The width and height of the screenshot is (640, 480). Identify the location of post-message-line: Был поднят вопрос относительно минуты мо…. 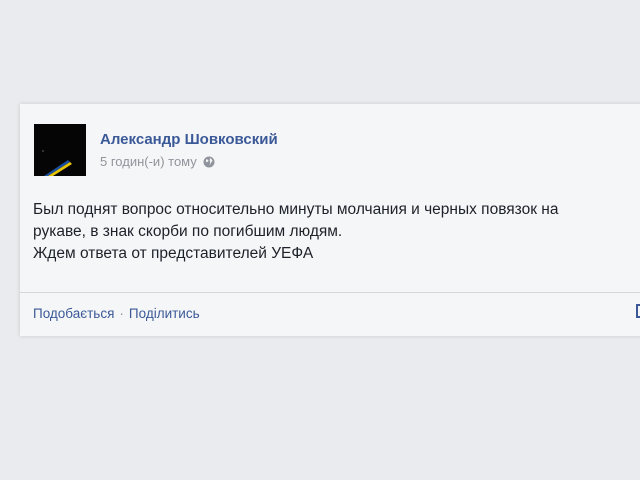
(296, 209).